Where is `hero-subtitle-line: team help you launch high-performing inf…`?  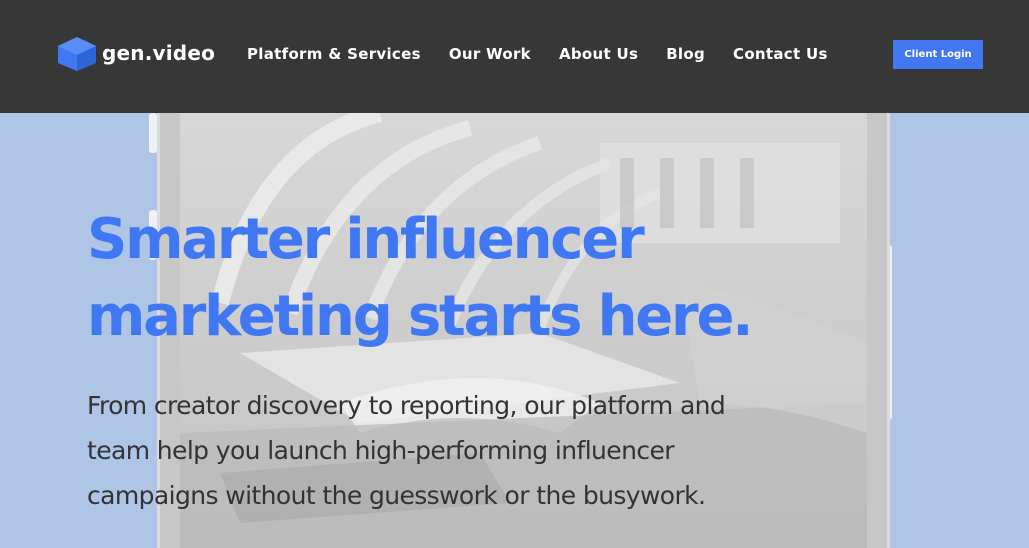
hero-subtitle-line: team help you launch high-performing inf… is located at coordinates (381, 450).